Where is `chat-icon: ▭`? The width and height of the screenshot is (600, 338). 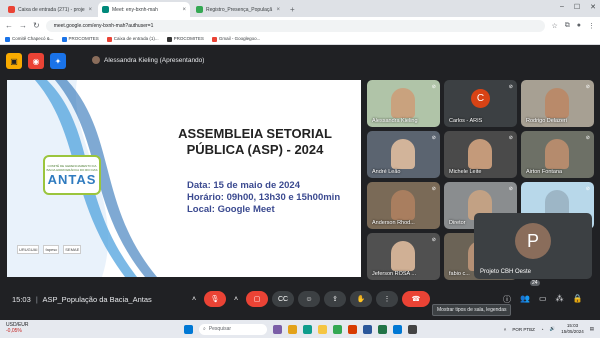
chat-icon: ▭ is located at coordinates (543, 299).